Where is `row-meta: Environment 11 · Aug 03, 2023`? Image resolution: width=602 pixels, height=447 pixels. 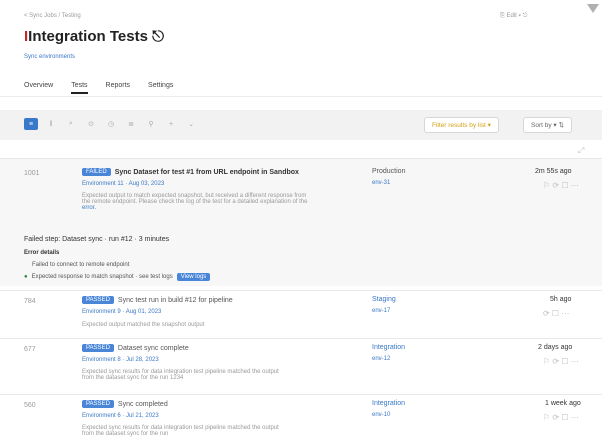 row-meta: Environment 11 · Aug 03, 2023 is located at coordinates (123, 184).